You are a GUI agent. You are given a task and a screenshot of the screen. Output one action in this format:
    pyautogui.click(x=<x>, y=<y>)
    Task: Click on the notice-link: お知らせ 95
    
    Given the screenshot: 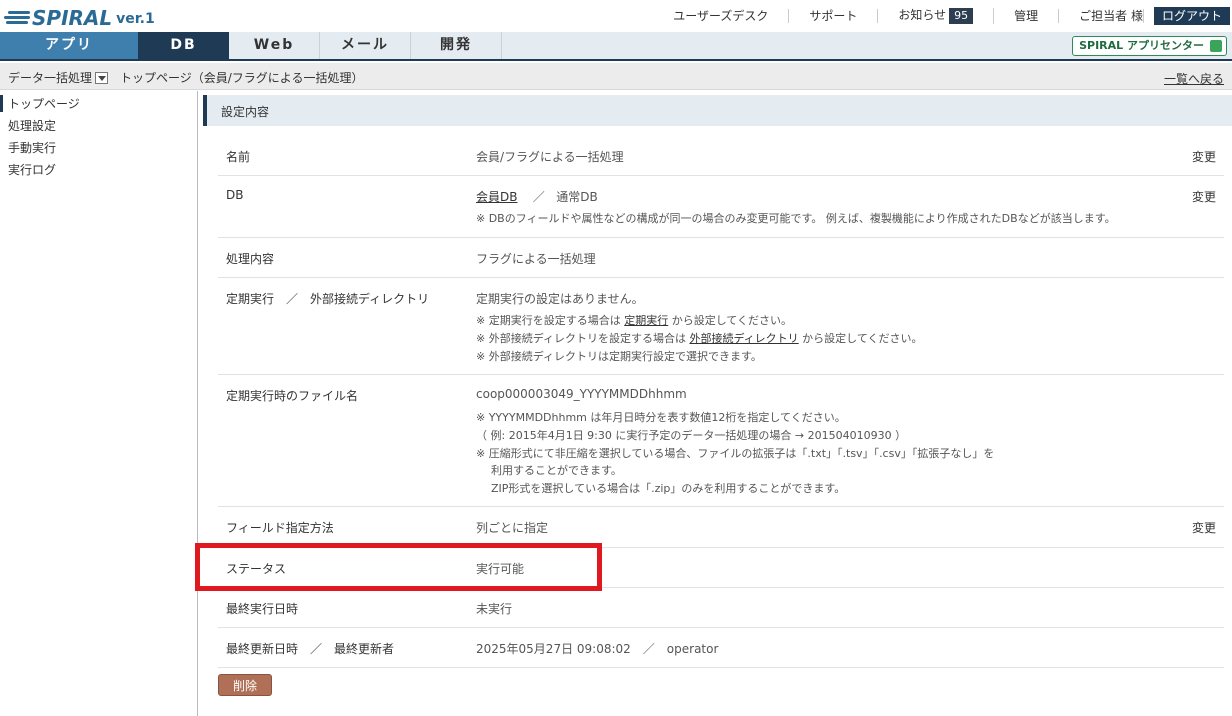 What is the action you would take?
    pyautogui.click(x=936, y=16)
    